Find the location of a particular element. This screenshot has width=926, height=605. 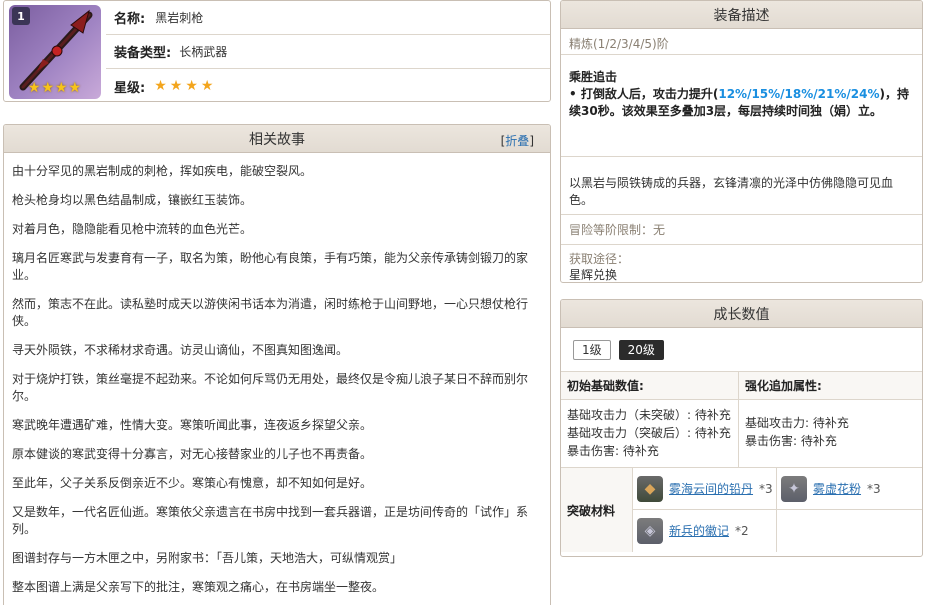

fold-toggle: [折叠] is located at coordinates (517, 141).